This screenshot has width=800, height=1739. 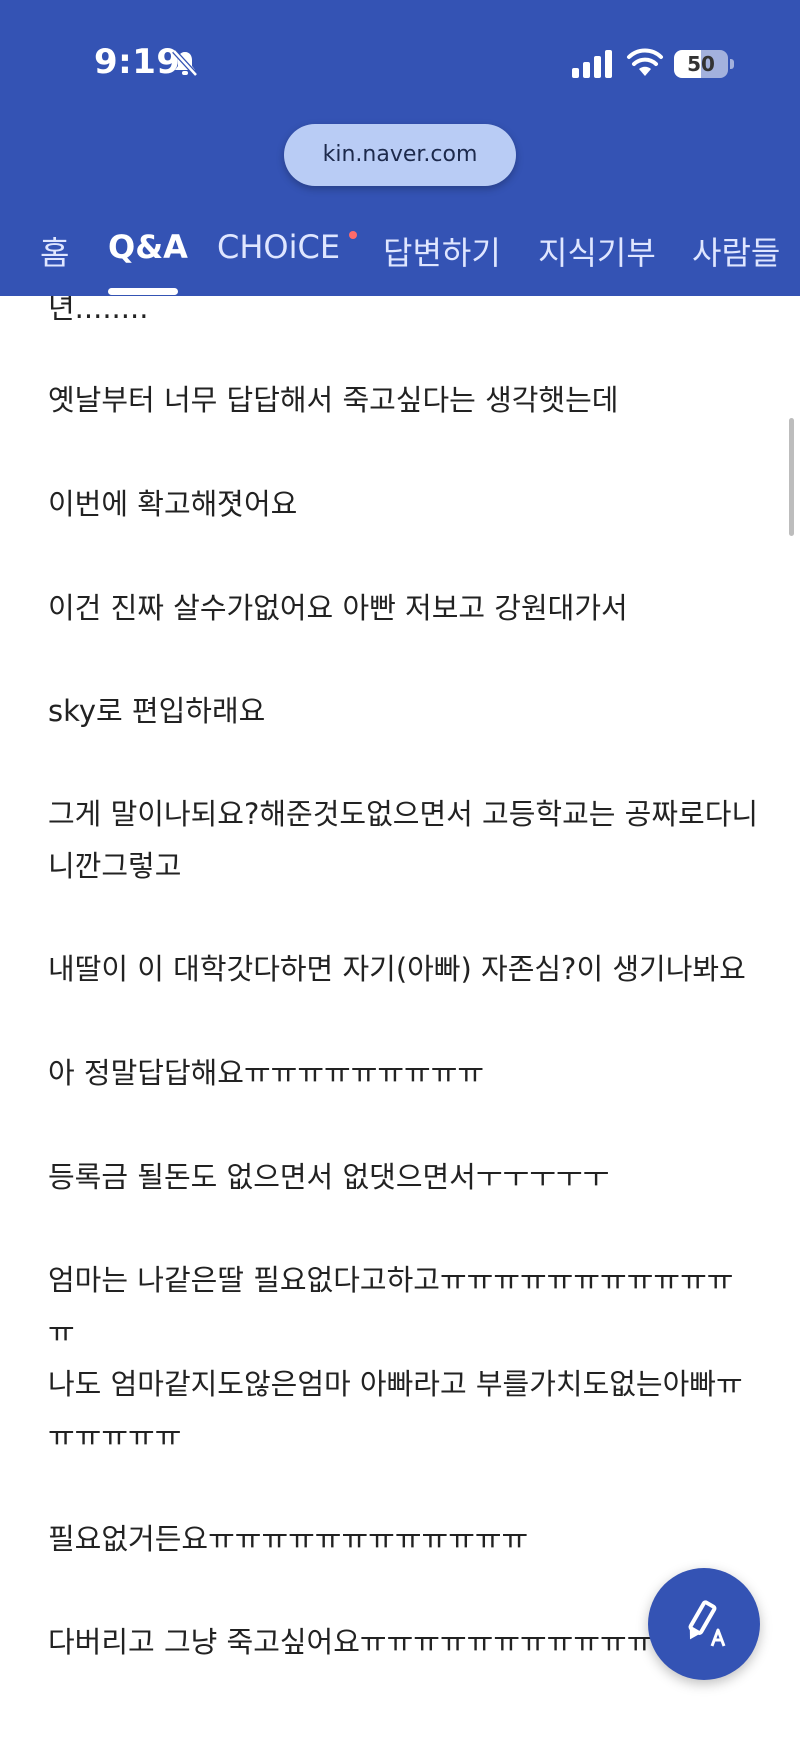 What do you see at coordinates (173, 504) in the screenshot?
I see `post-paragraph: 이번에 확고해졋어요` at bounding box center [173, 504].